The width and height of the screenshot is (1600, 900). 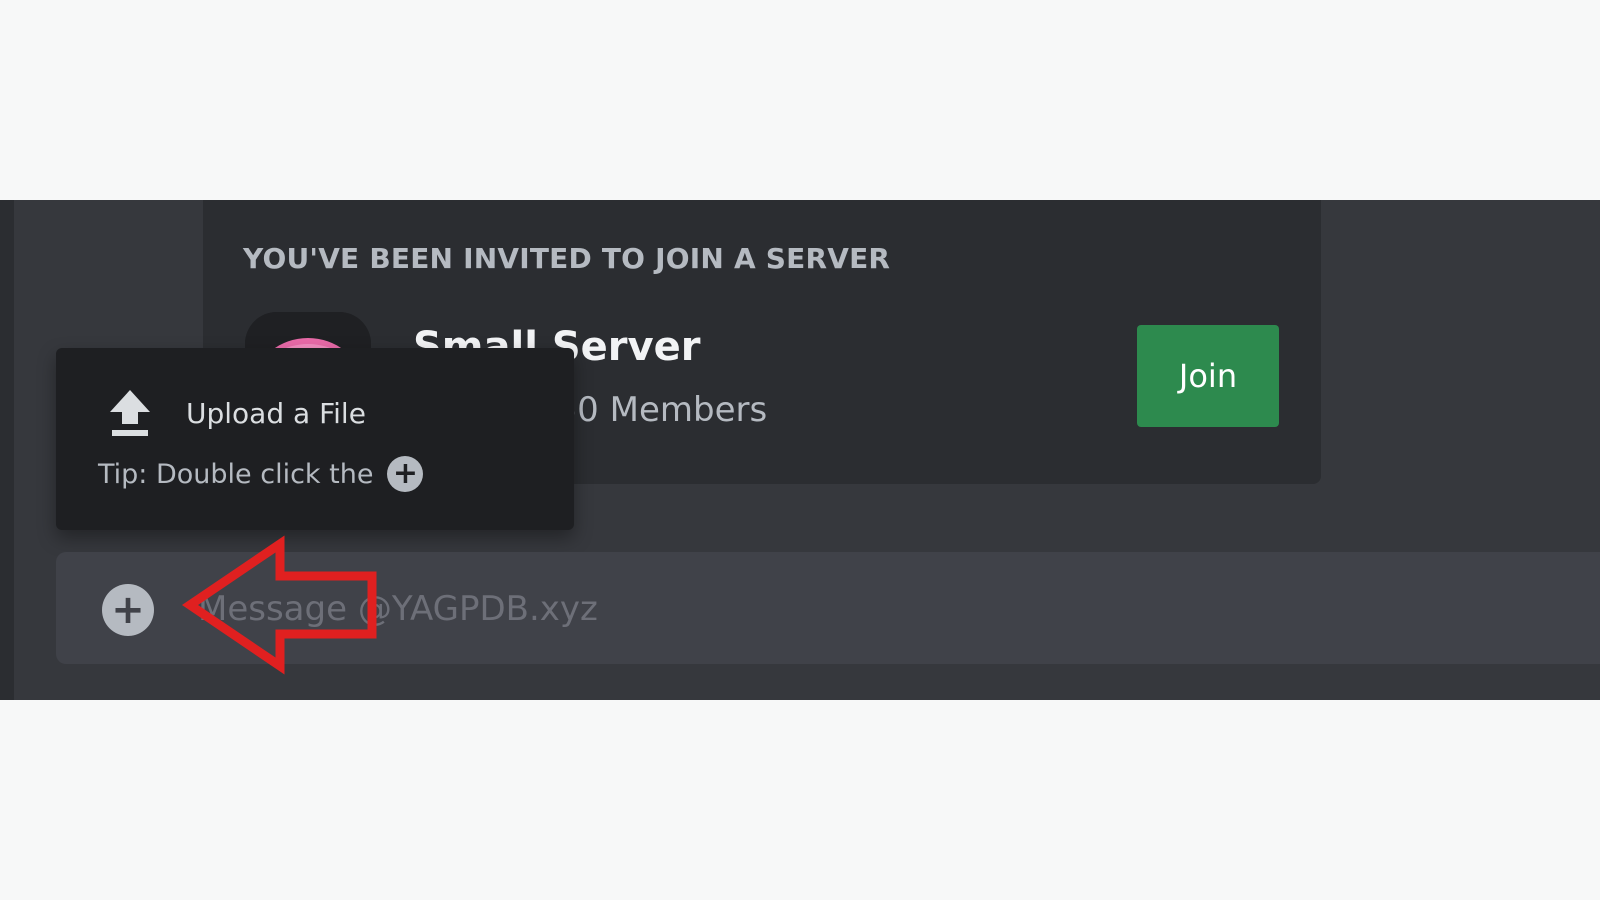 I want to click on upload-file-option: Upload a File, so click(x=237, y=413).